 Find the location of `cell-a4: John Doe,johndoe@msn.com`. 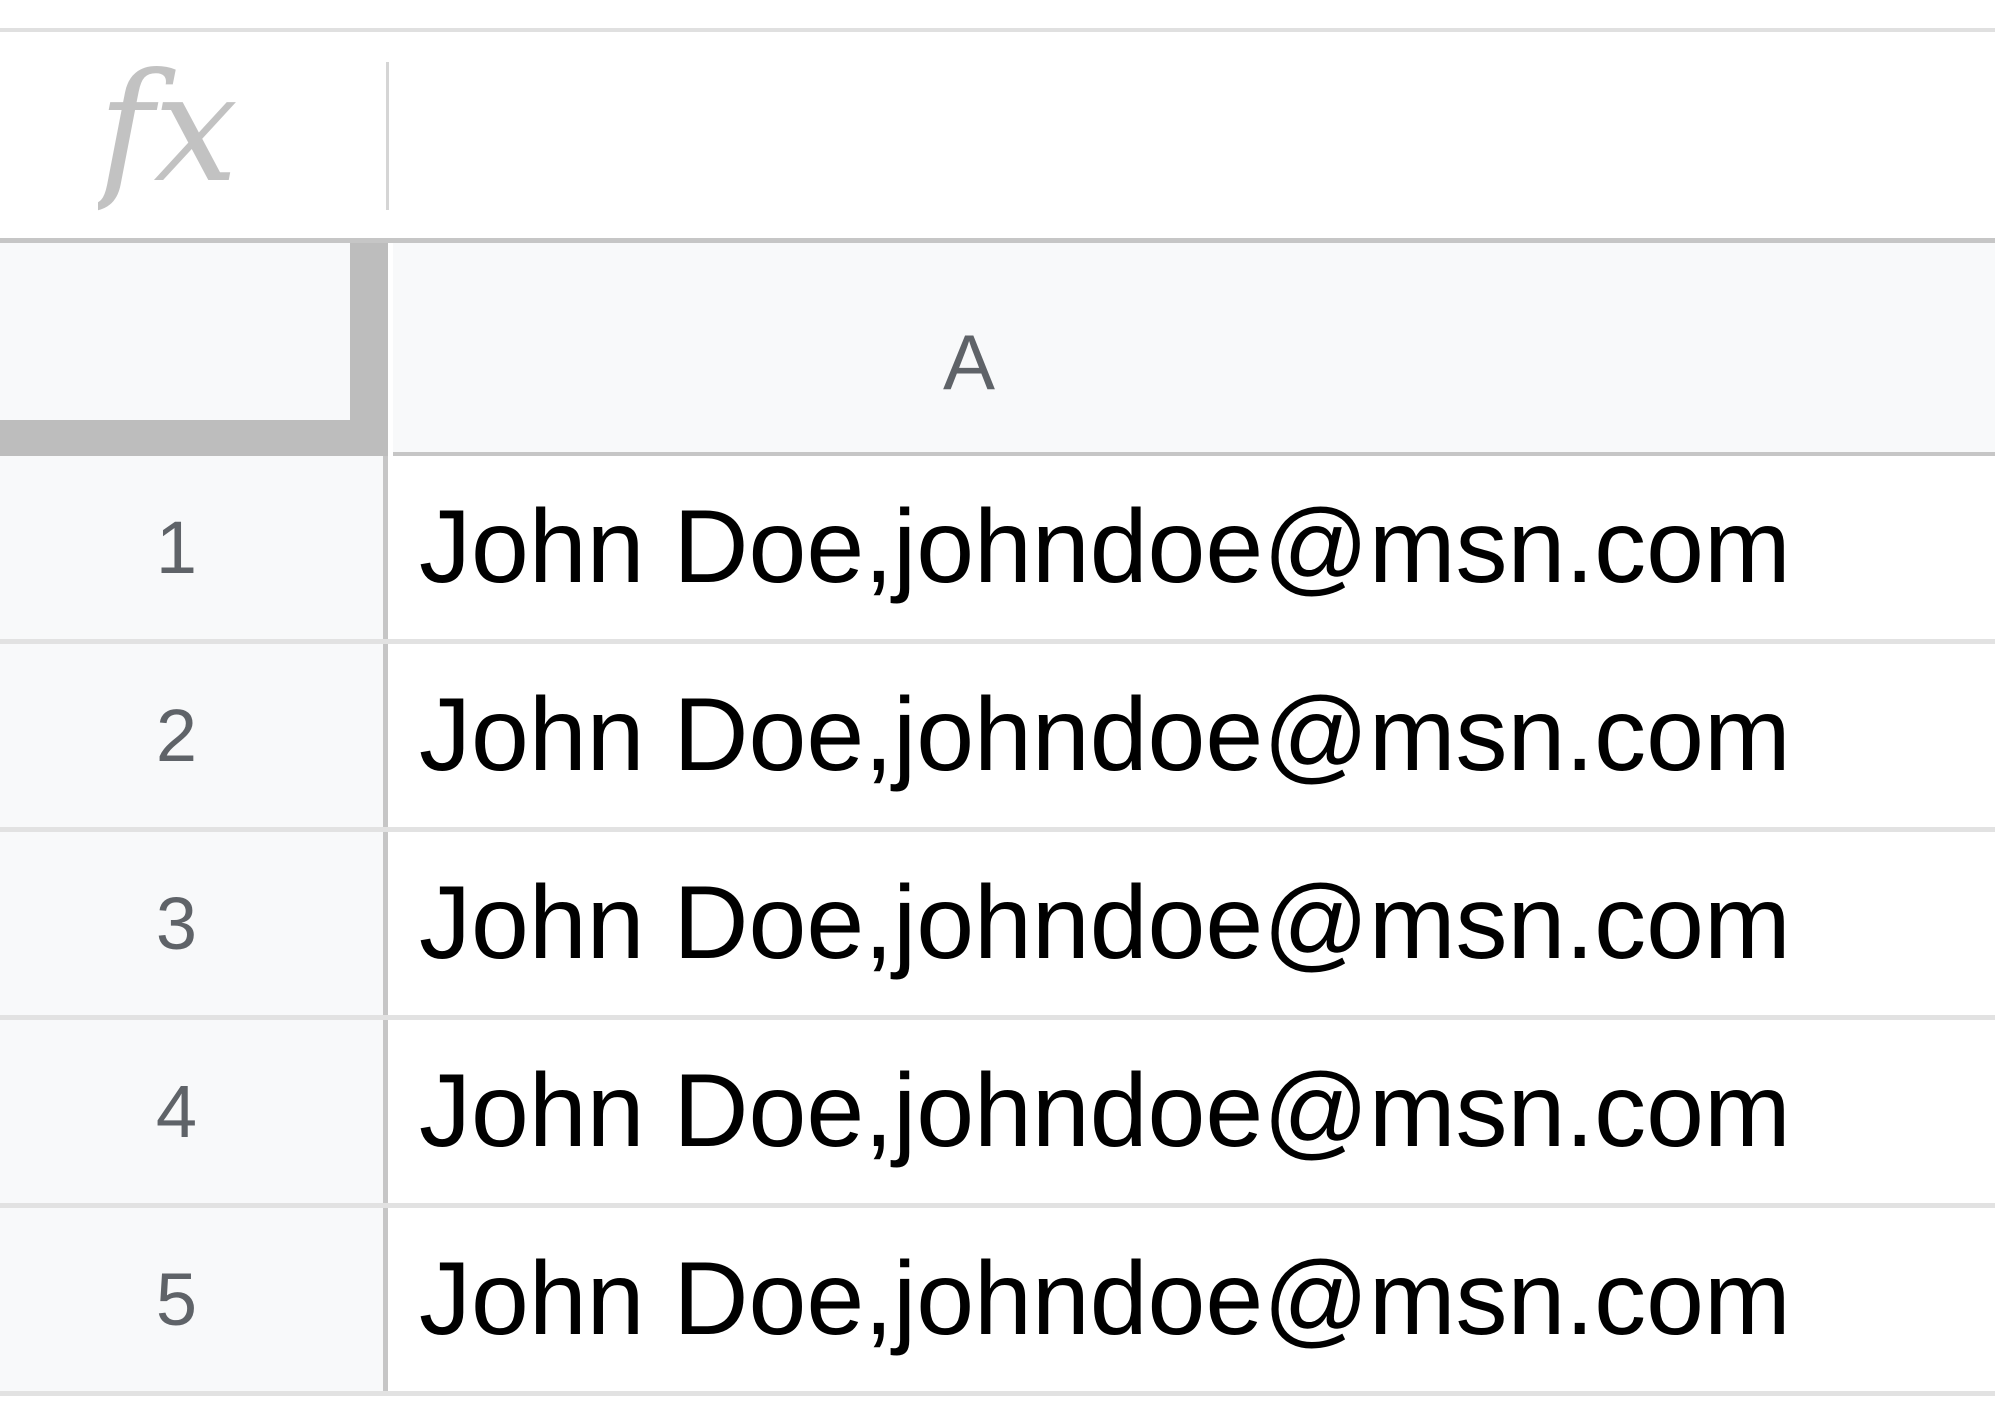

cell-a4: John Doe,johndoe@msn.com is located at coordinates (1194, 1111).